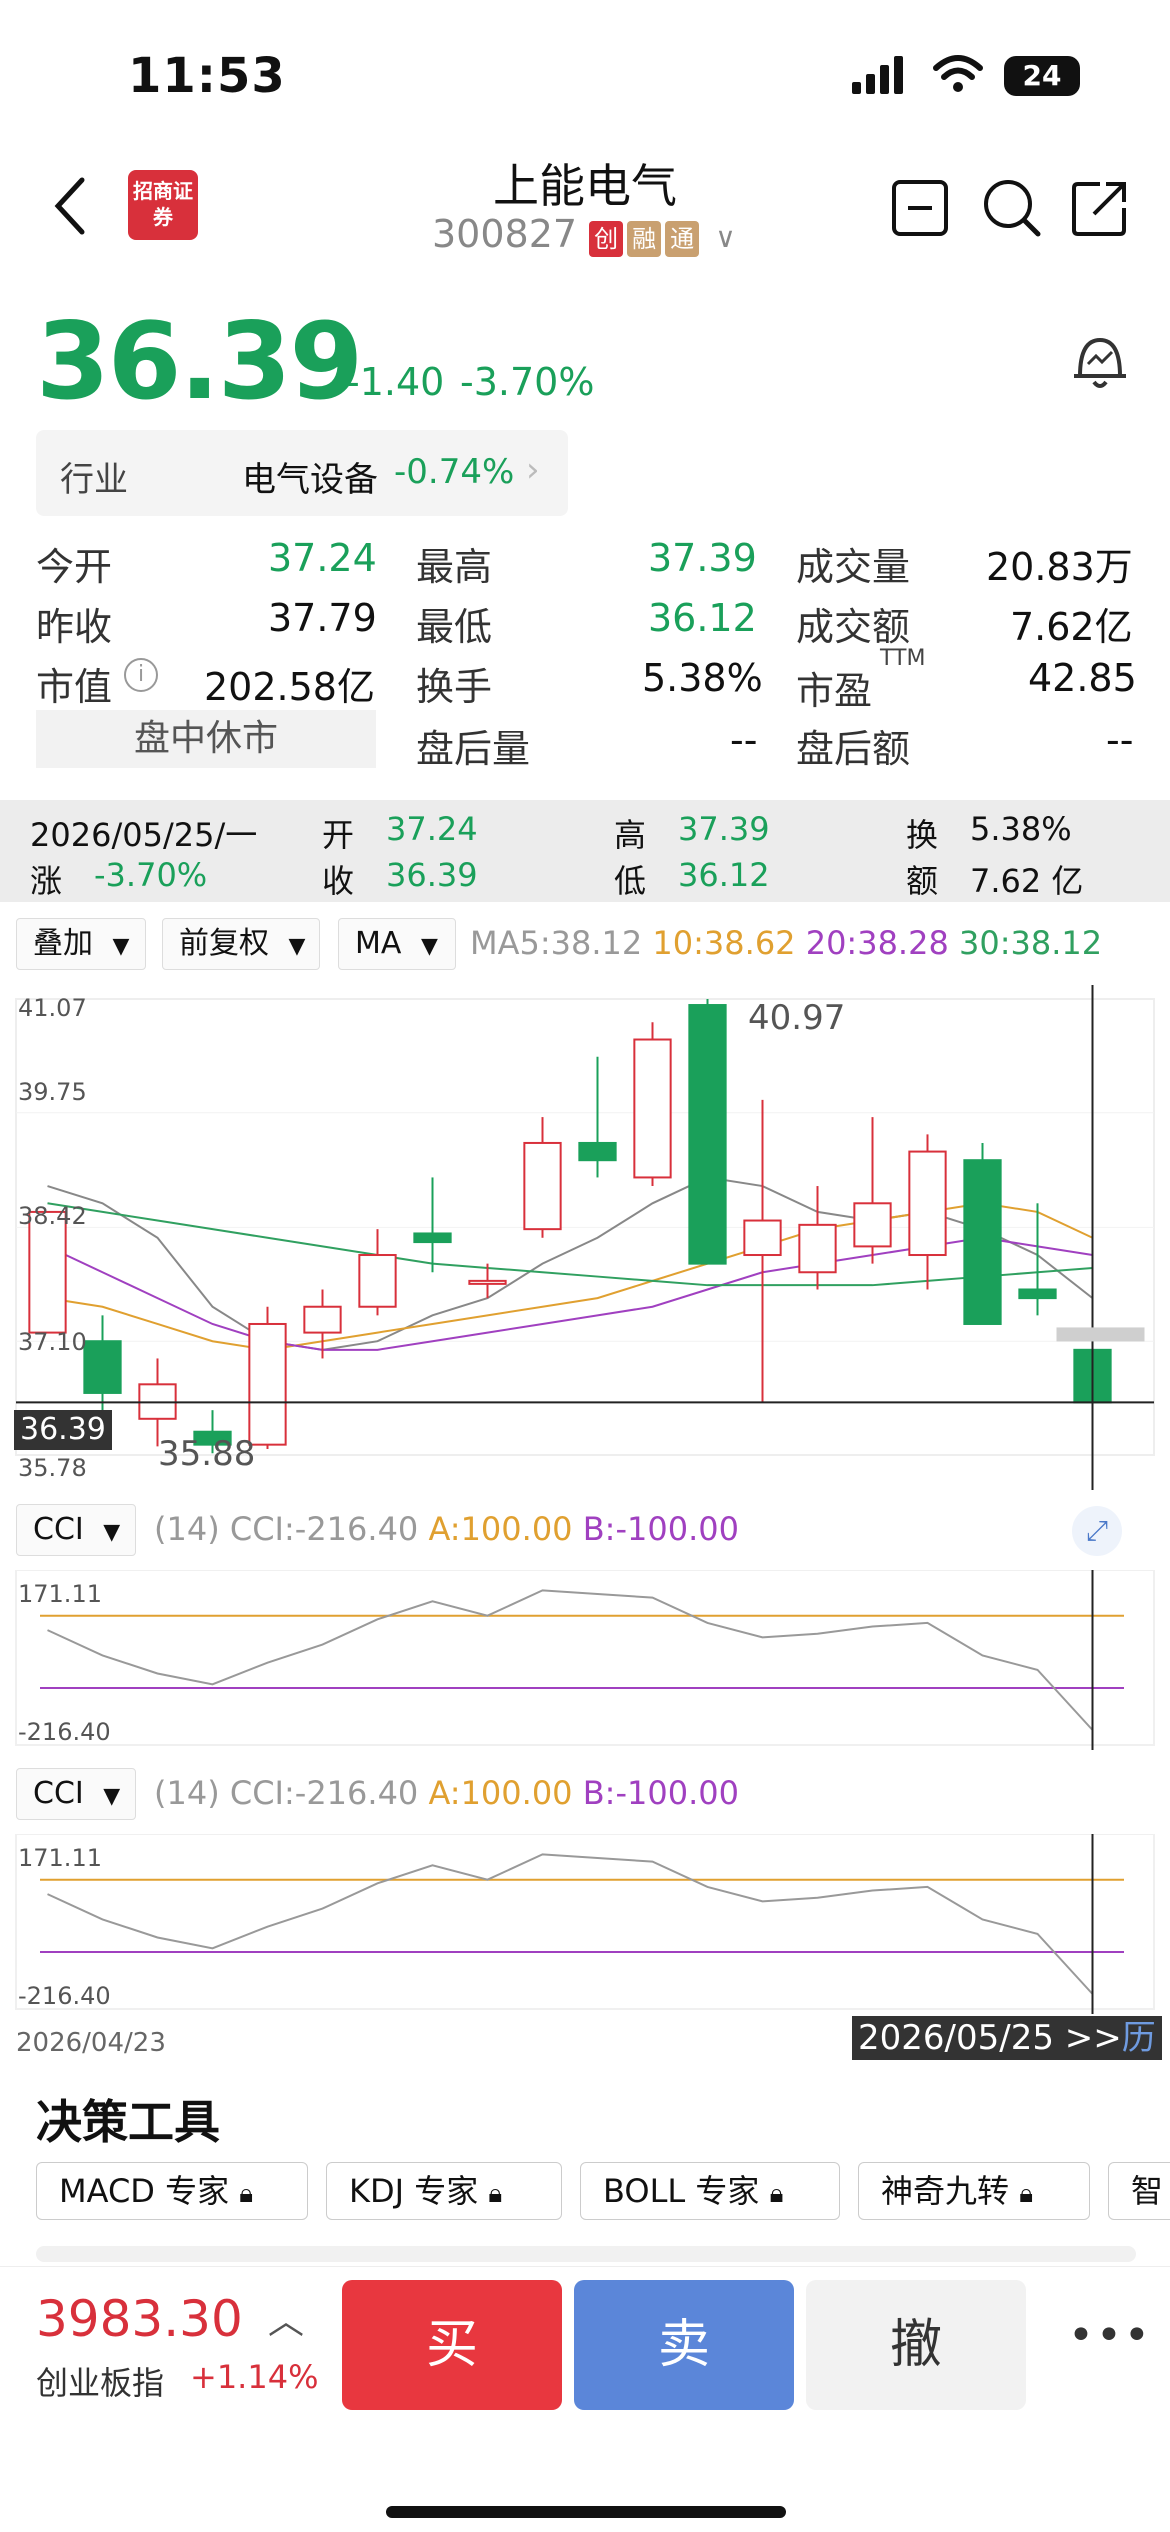 This screenshot has width=1170, height=2532. I want to click on pe-superscript: TTM, so click(903, 658).